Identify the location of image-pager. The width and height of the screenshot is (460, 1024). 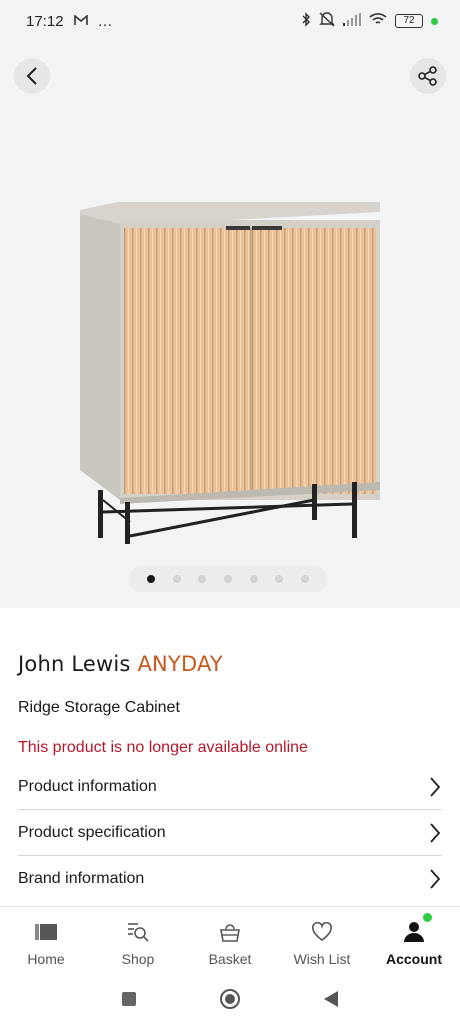
(228, 579).